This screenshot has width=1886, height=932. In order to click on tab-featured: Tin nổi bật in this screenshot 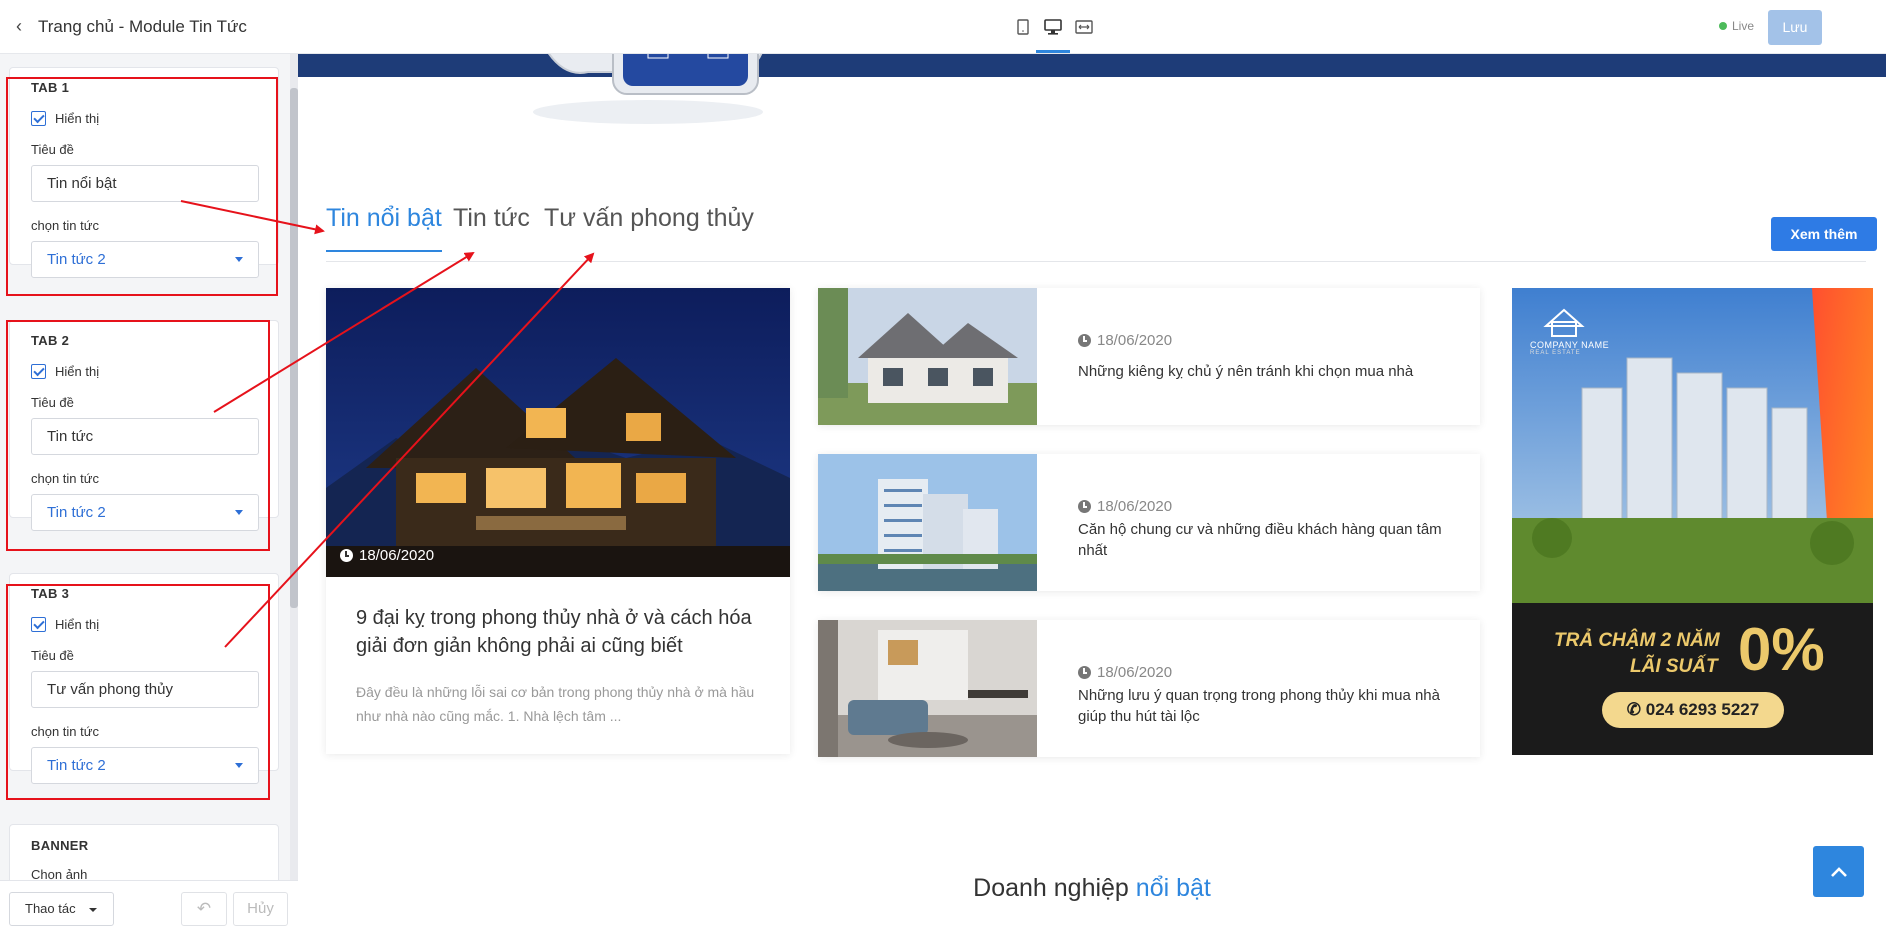, I will do `click(384, 228)`.